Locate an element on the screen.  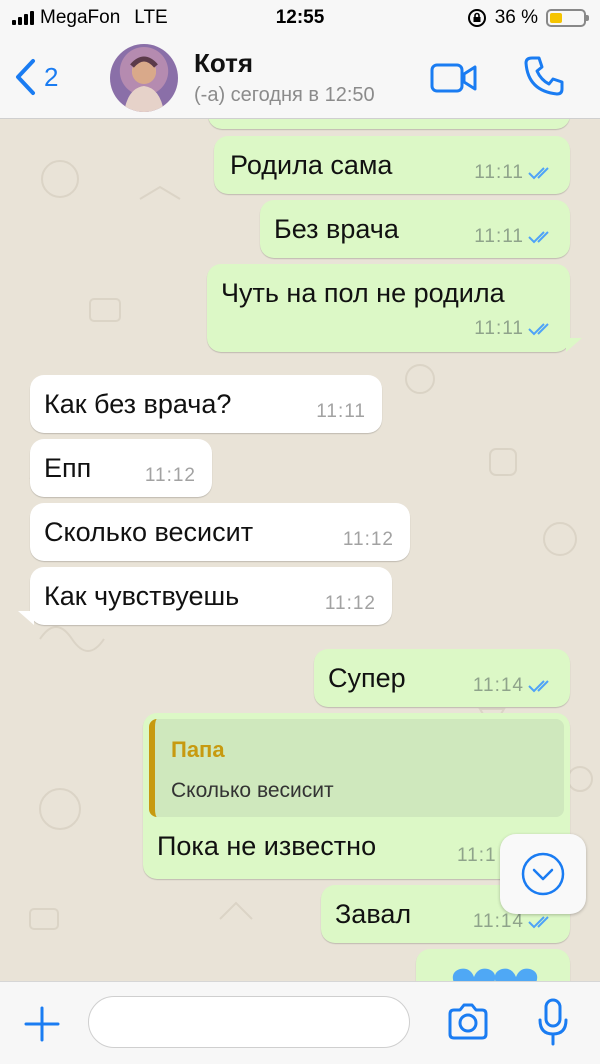
message-input-bar is located at coordinates (300, 1022).